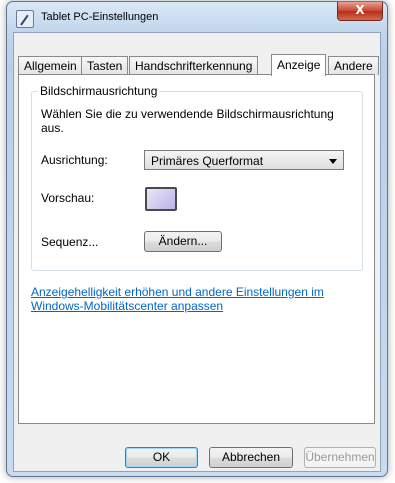 This screenshot has height=483, width=395. Describe the element at coordinates (340, 457) in the screenshot. I see `apply-button: Übernehmen` at that location.